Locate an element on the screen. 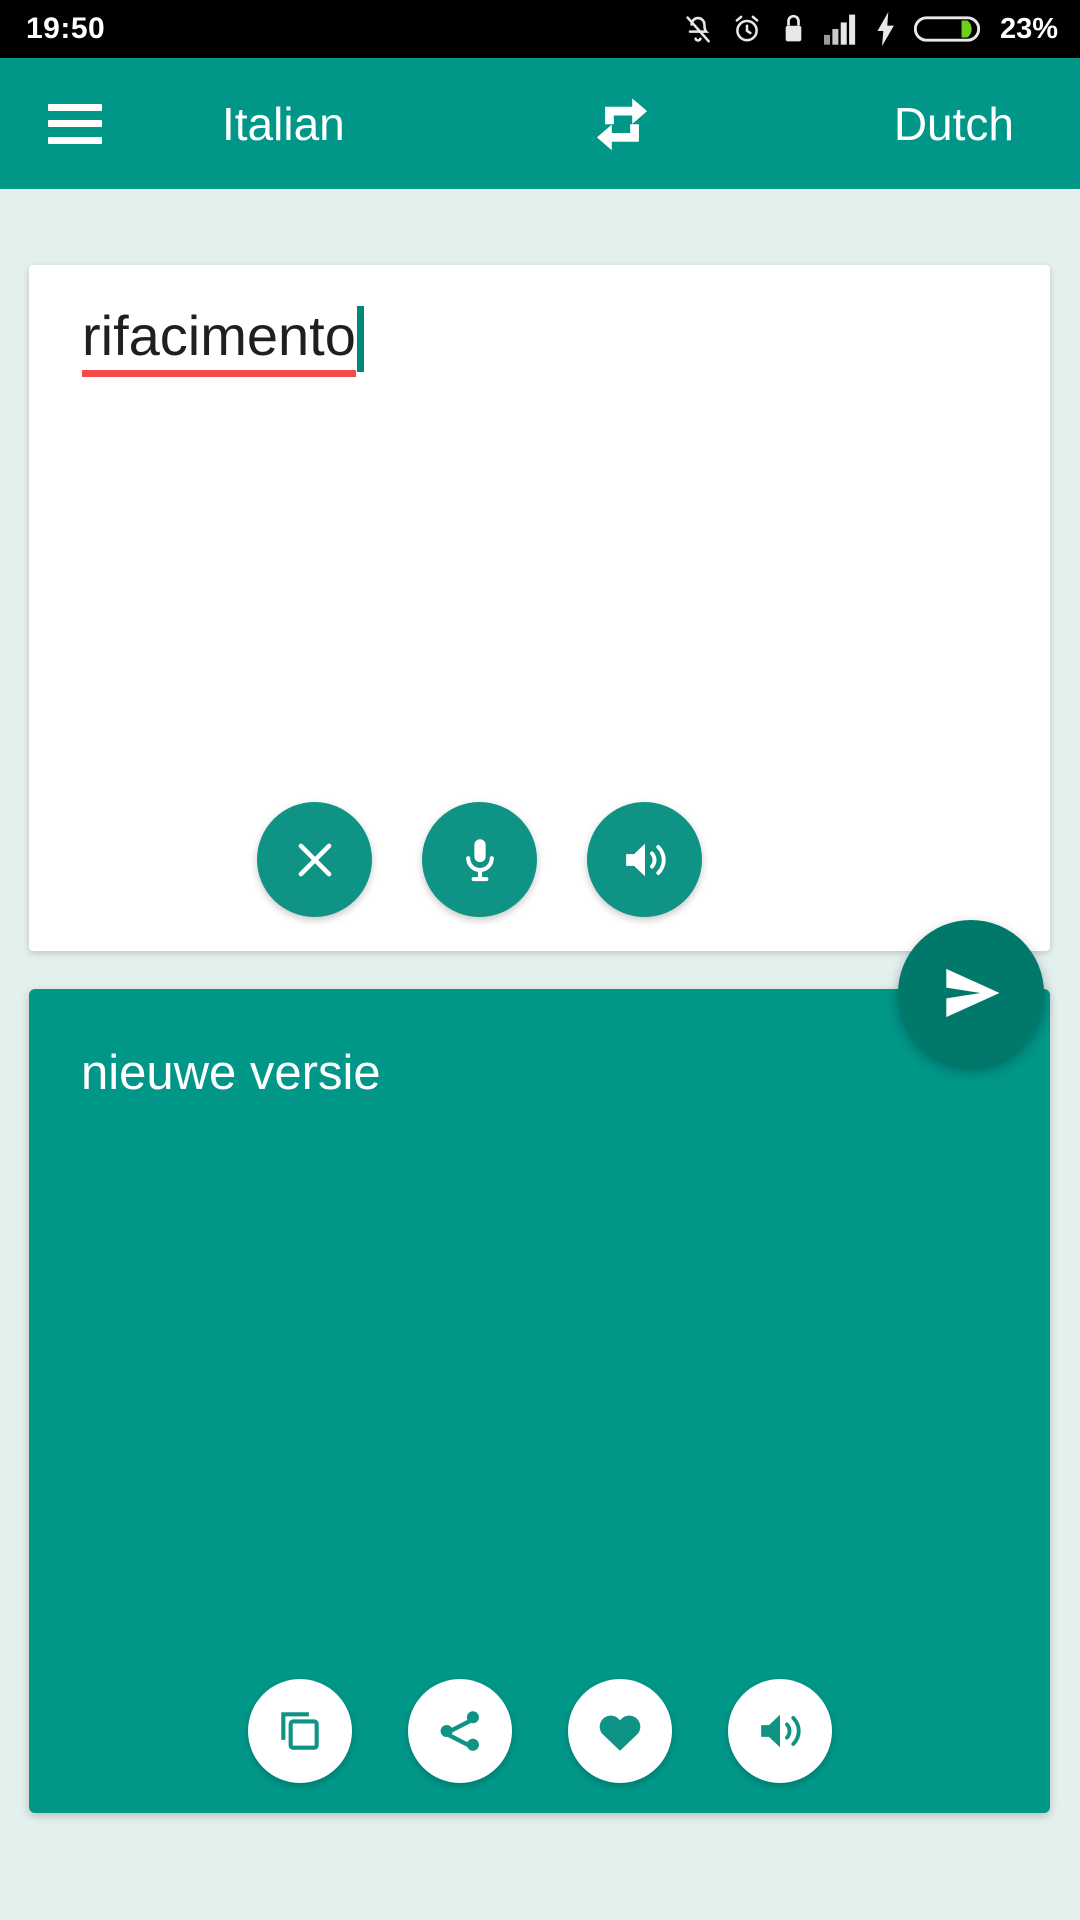  result-actions is located at coordinates (539, 1731).